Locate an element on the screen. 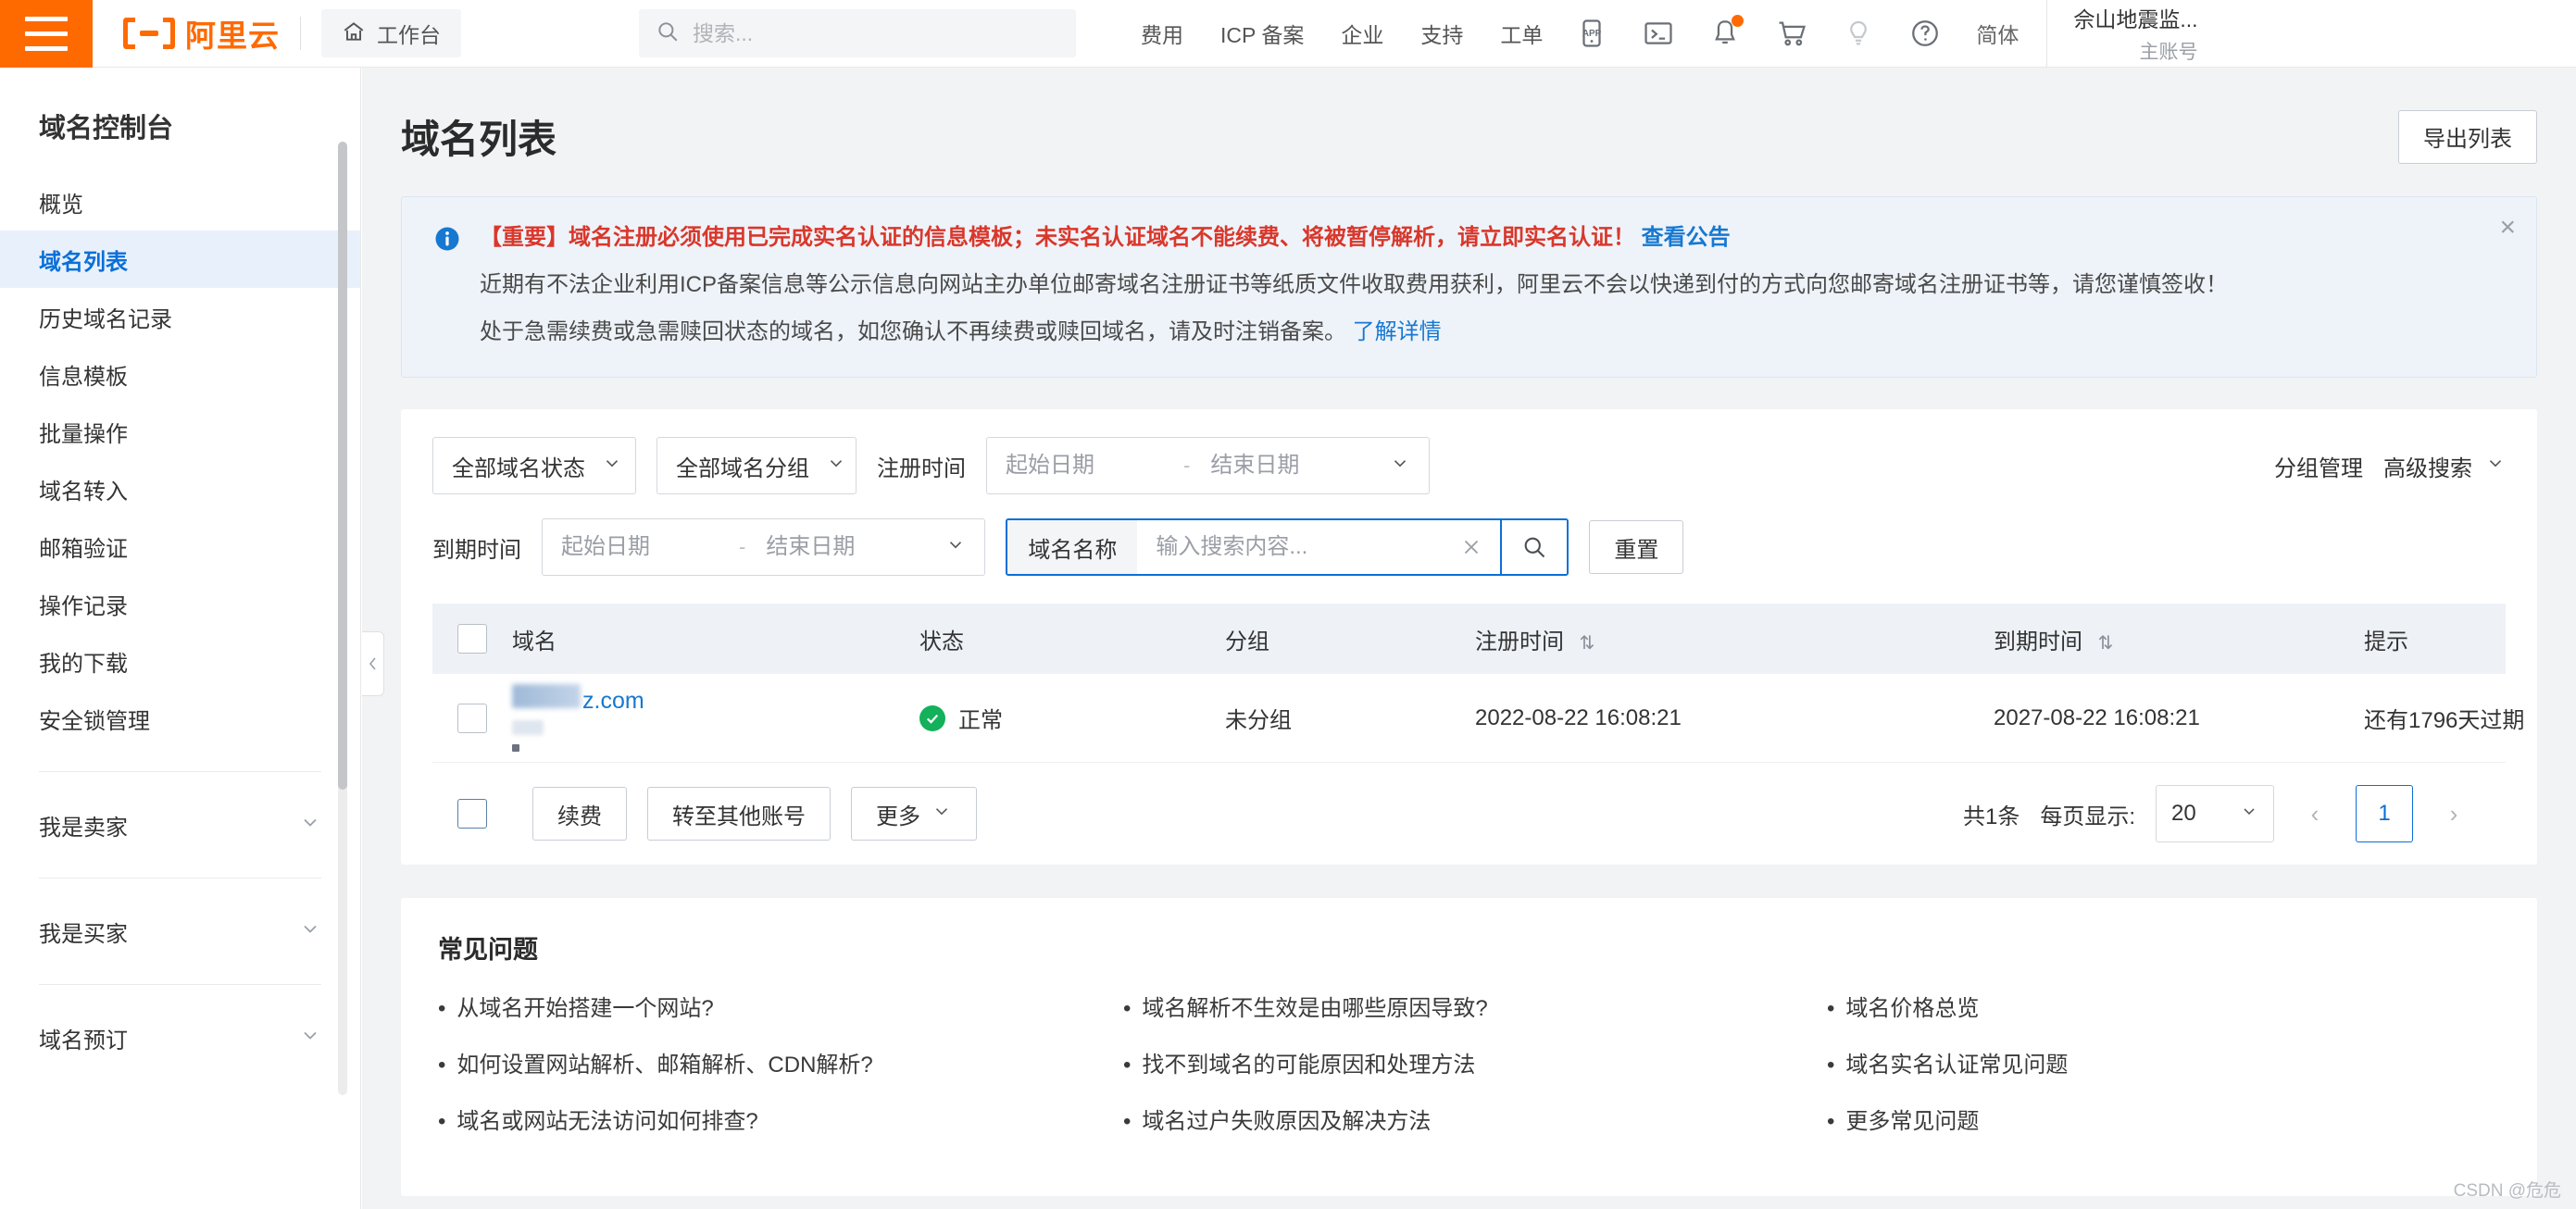 This screenshot has width=2576, height=1209. export-list-button: 导出列表 is located at coordinates (2467, 136).